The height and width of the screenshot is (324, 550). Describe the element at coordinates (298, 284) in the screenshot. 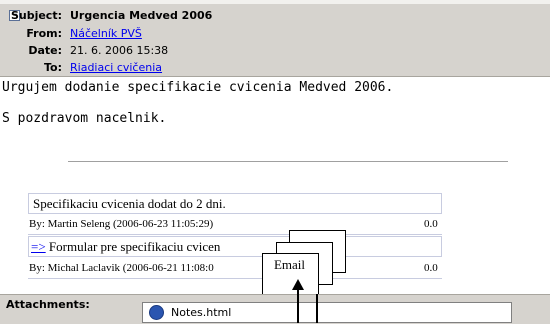

I see `up-arrow-head` at that location.